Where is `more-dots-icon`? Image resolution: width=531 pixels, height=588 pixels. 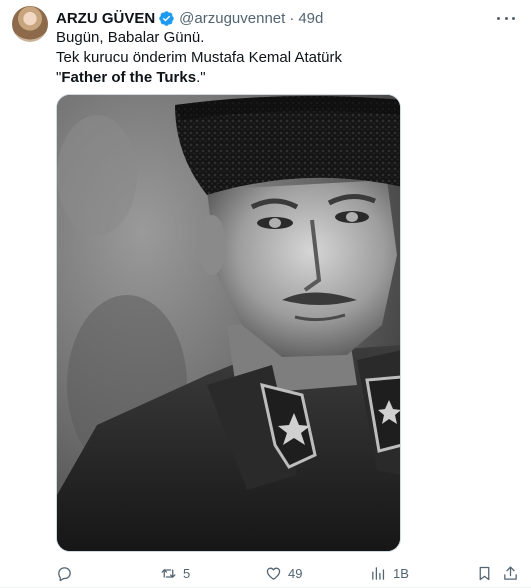 more-dots-icon is located at coordinates (506, 18).